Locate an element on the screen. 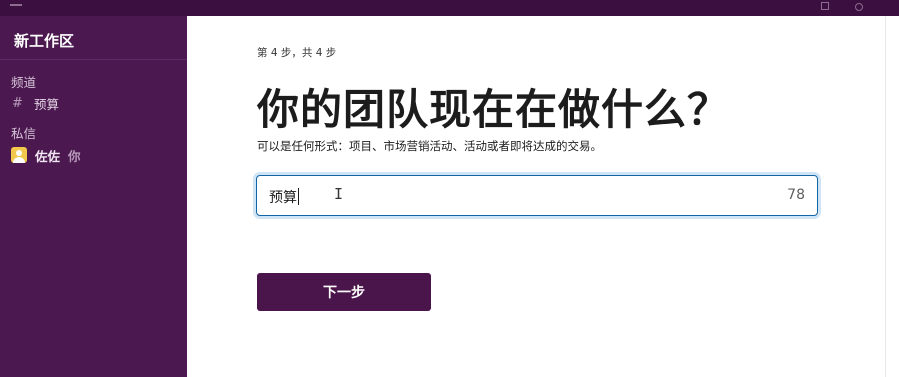 The width and height of the screenshot is (899, 377). input-value-wrap: 预算 is located at coordinates (284, 197).